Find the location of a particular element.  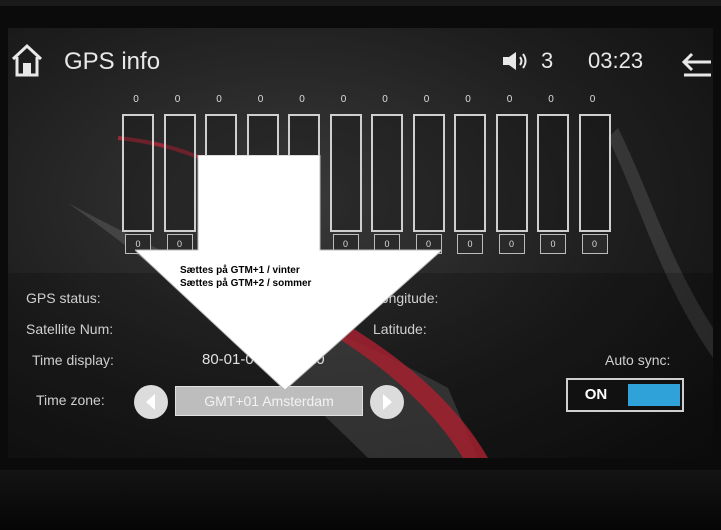

clock: 03:23 is located at coordinates (616, 60).